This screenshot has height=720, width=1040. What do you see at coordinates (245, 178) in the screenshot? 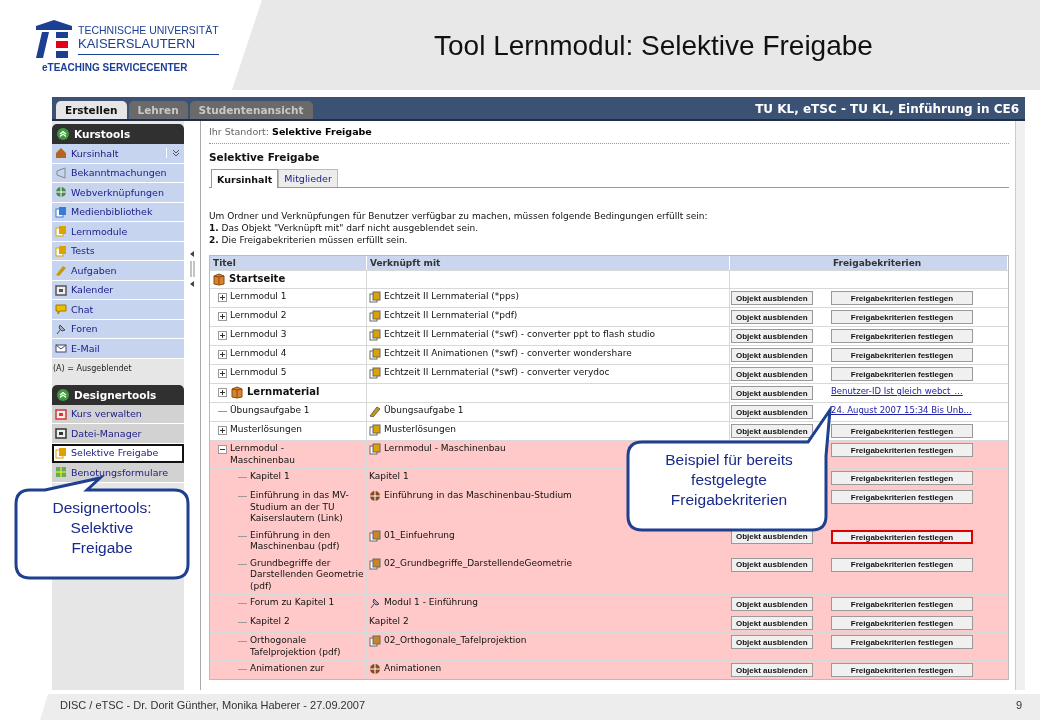
I see `tab: Kursinhalt` at bounding box center [245, 178].